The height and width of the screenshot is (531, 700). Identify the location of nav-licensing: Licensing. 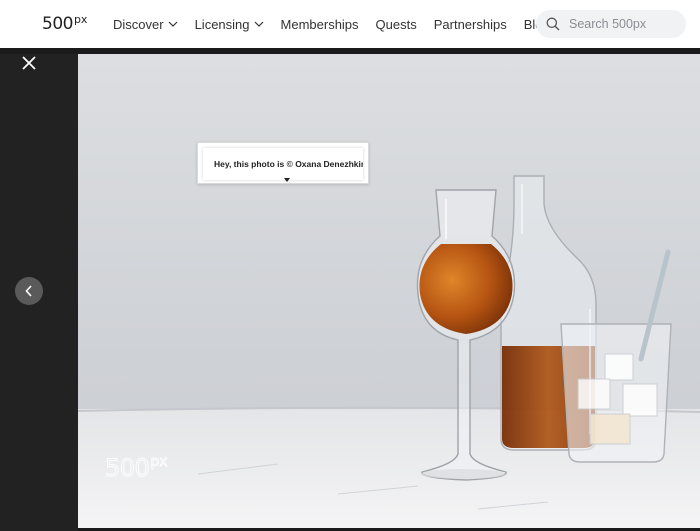
(229, 24).